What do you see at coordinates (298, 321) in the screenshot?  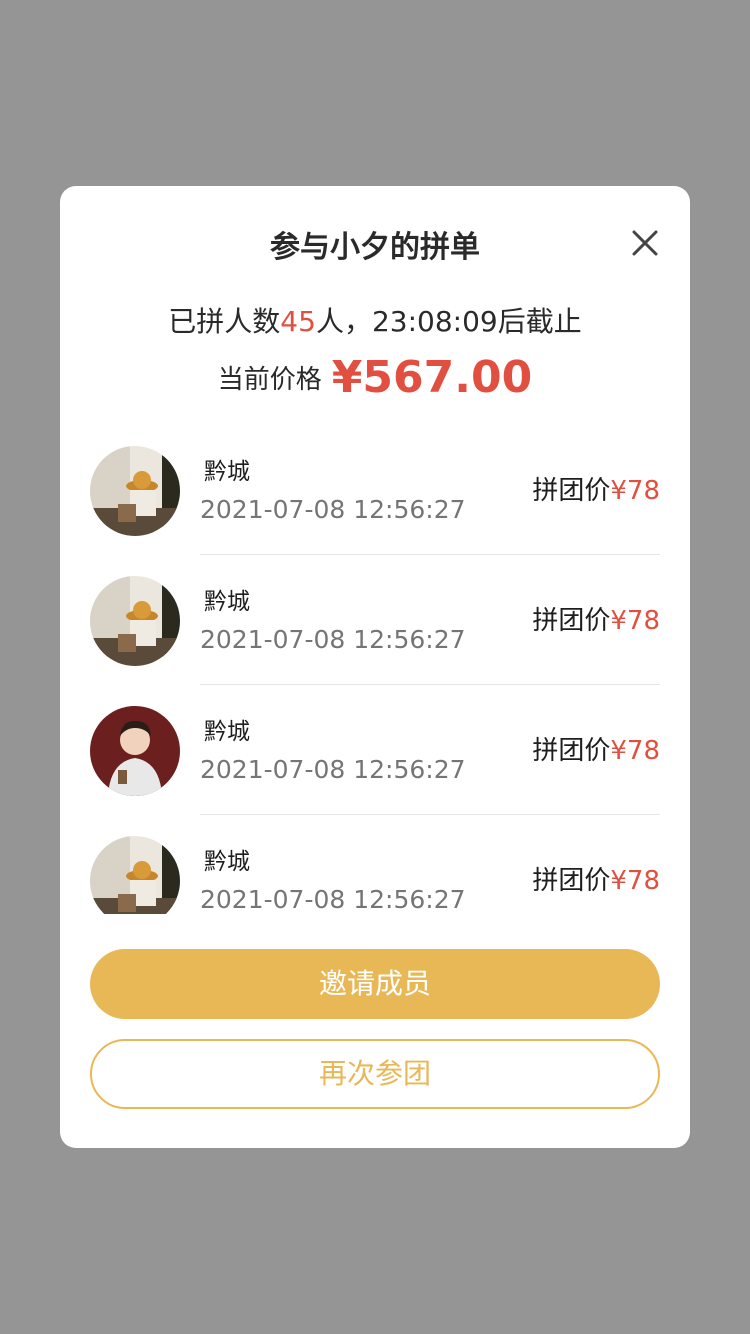 I see `participant-count: 45` at bounding box center [298, 321].